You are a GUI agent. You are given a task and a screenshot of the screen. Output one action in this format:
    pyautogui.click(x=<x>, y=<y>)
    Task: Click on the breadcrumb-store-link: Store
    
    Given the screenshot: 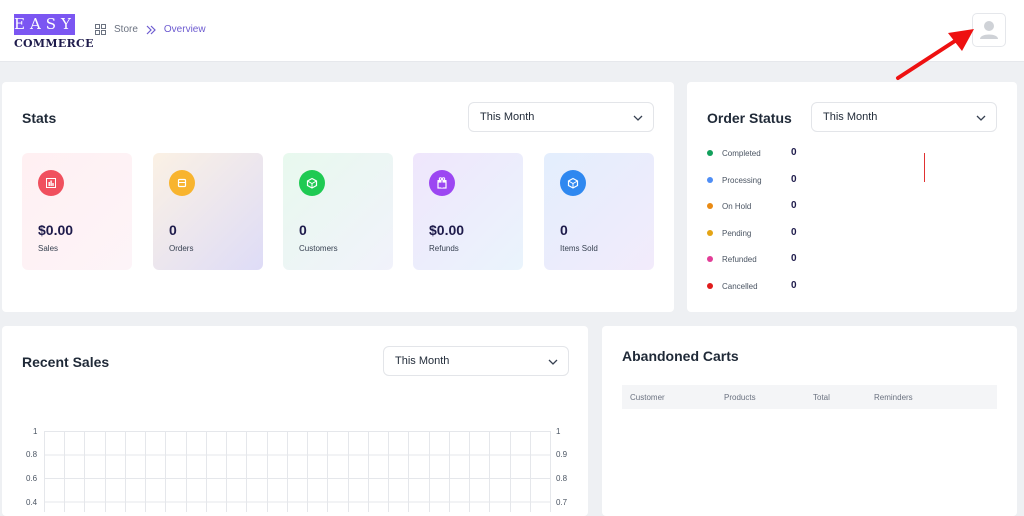 What is the action you would take?
    pyautogui.click(x=126, y=29)
    